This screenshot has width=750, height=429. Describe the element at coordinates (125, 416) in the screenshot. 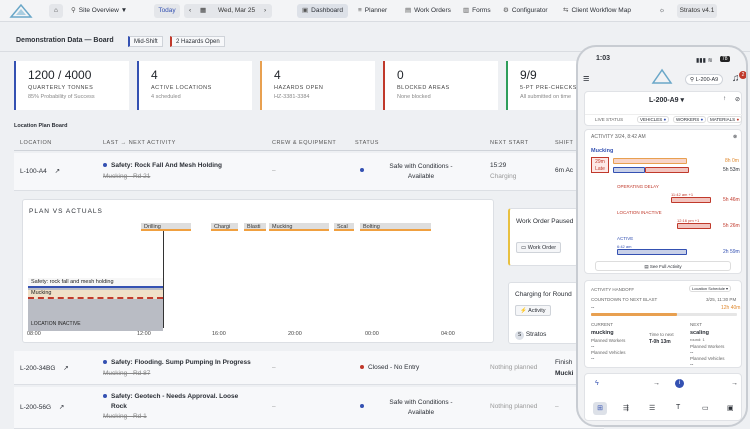

I see `prev-activity: Mucking - Rd 1` at that location.